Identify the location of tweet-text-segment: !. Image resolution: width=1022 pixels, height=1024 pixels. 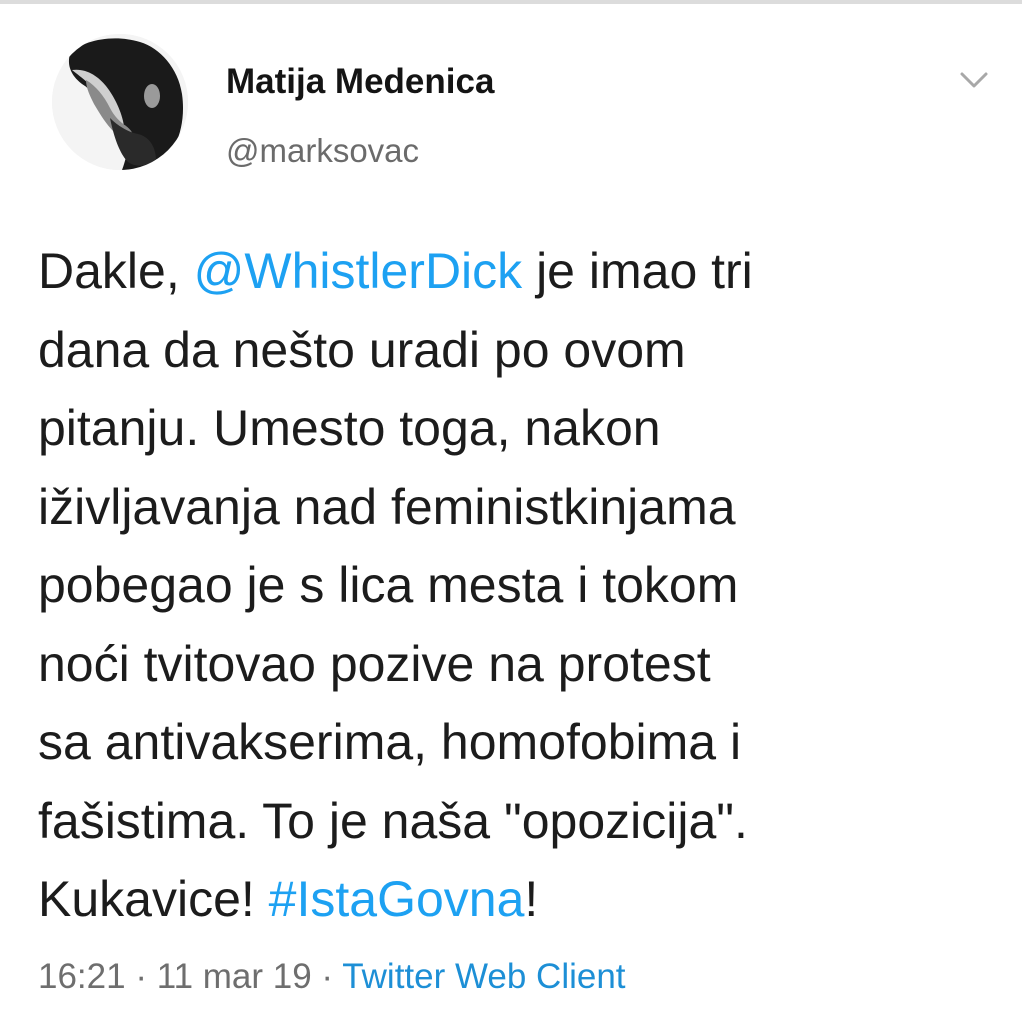
(531, 899).